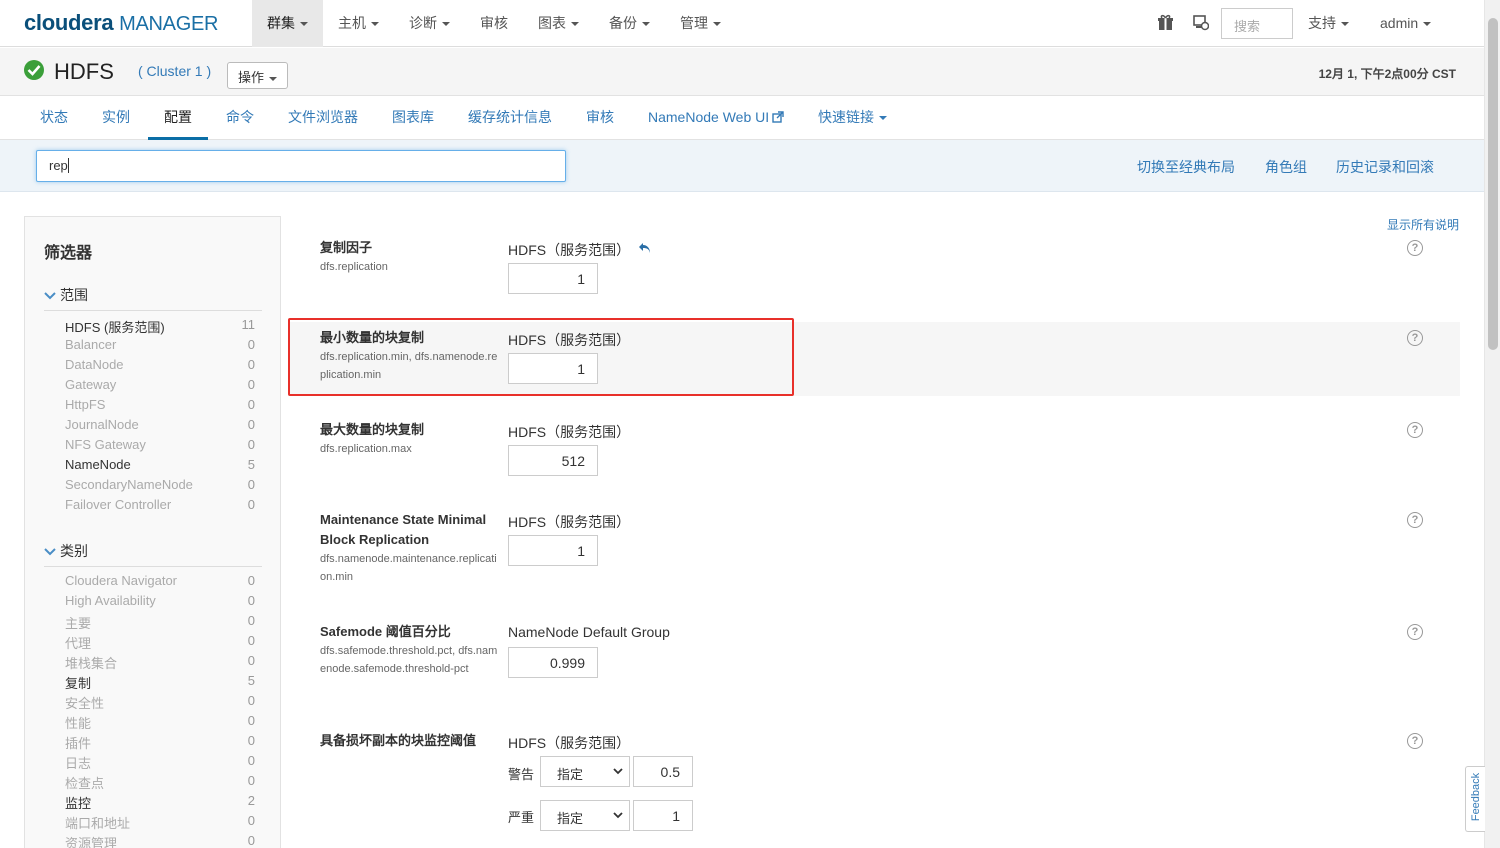 The width and height of the screenshot is (1500, 848). Describe the element at coordinates (160, 447) in the screenshot. I see `scope-filter-item: NFS Gateway 0` at that location.